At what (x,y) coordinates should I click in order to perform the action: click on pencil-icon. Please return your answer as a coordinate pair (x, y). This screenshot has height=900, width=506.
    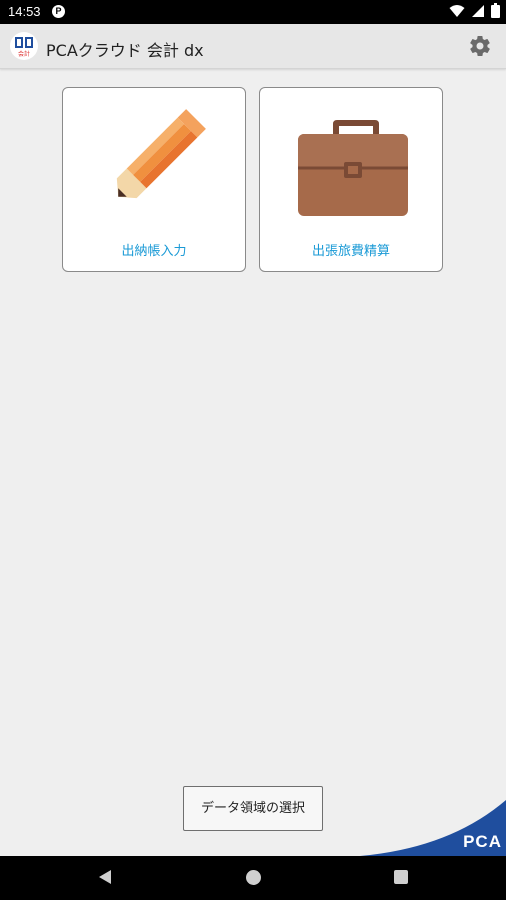
    Looking at the image, I should click on (161, 154).